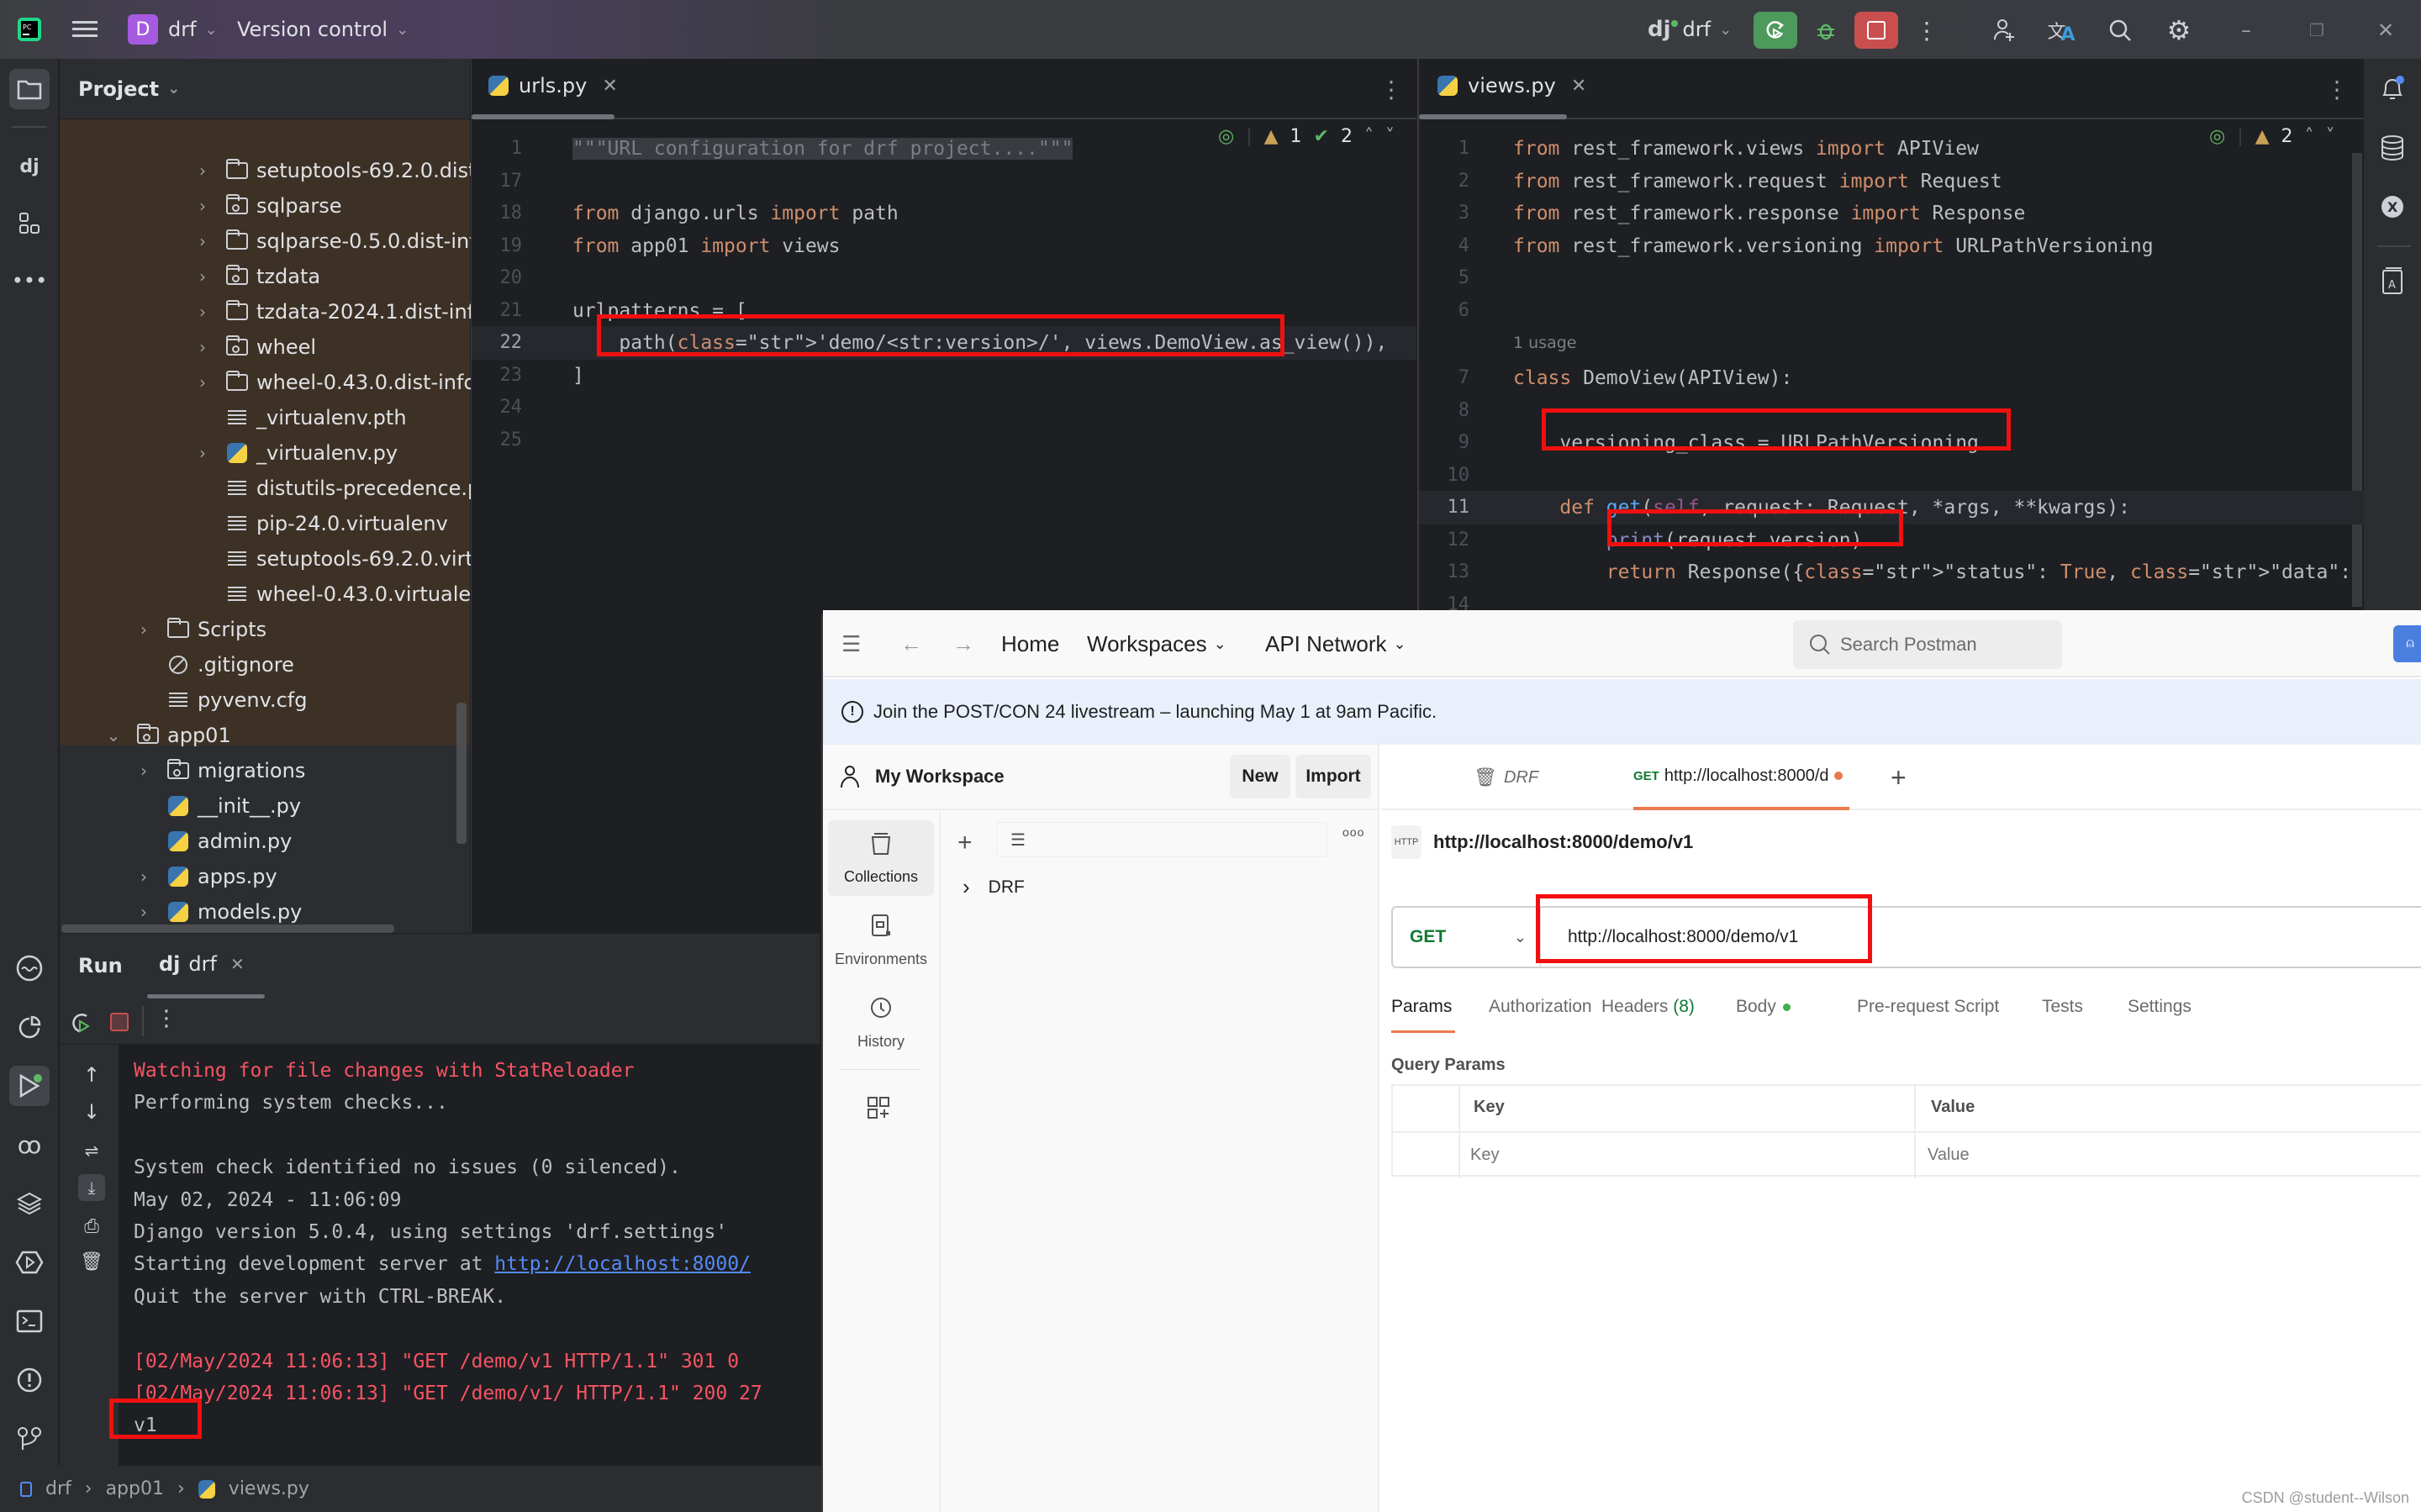 This screenshot has height=1512, width=2421. What do you see at coordinates (29, 89) in the screenshot?
I see `project-tool-button` at bounding box center [29, 89].